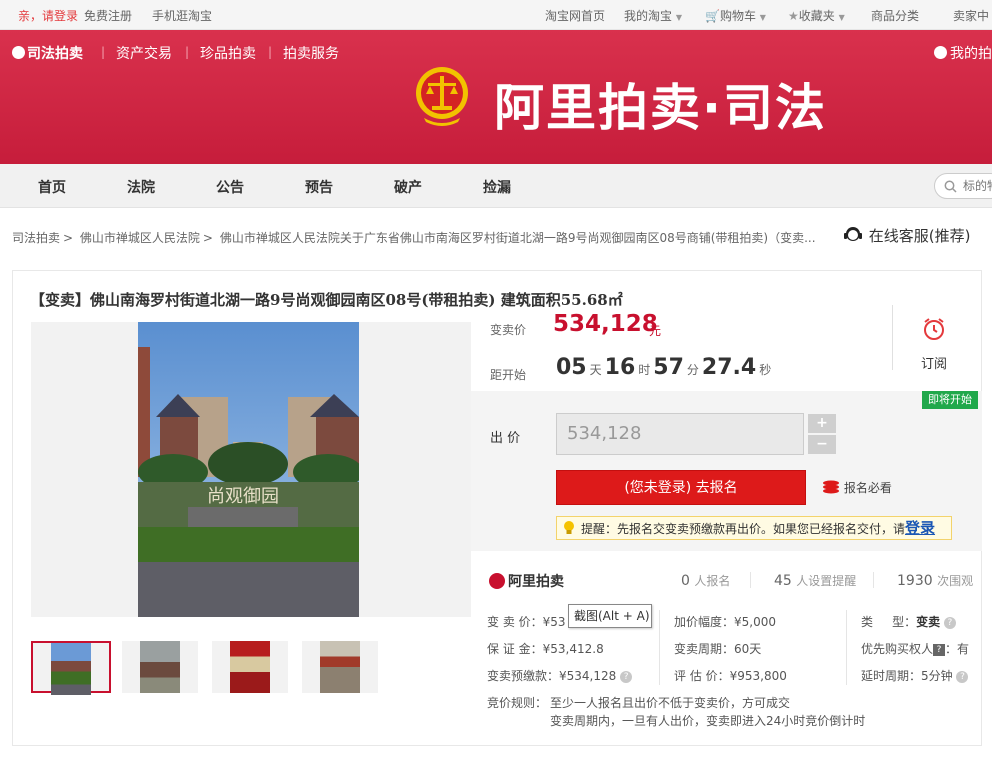 The image size is (992, 777). Describe the element at coordinates (545, 649) in the screenshot. I see `deposit-info: 保 证 金：¥53,412.8` at that location.